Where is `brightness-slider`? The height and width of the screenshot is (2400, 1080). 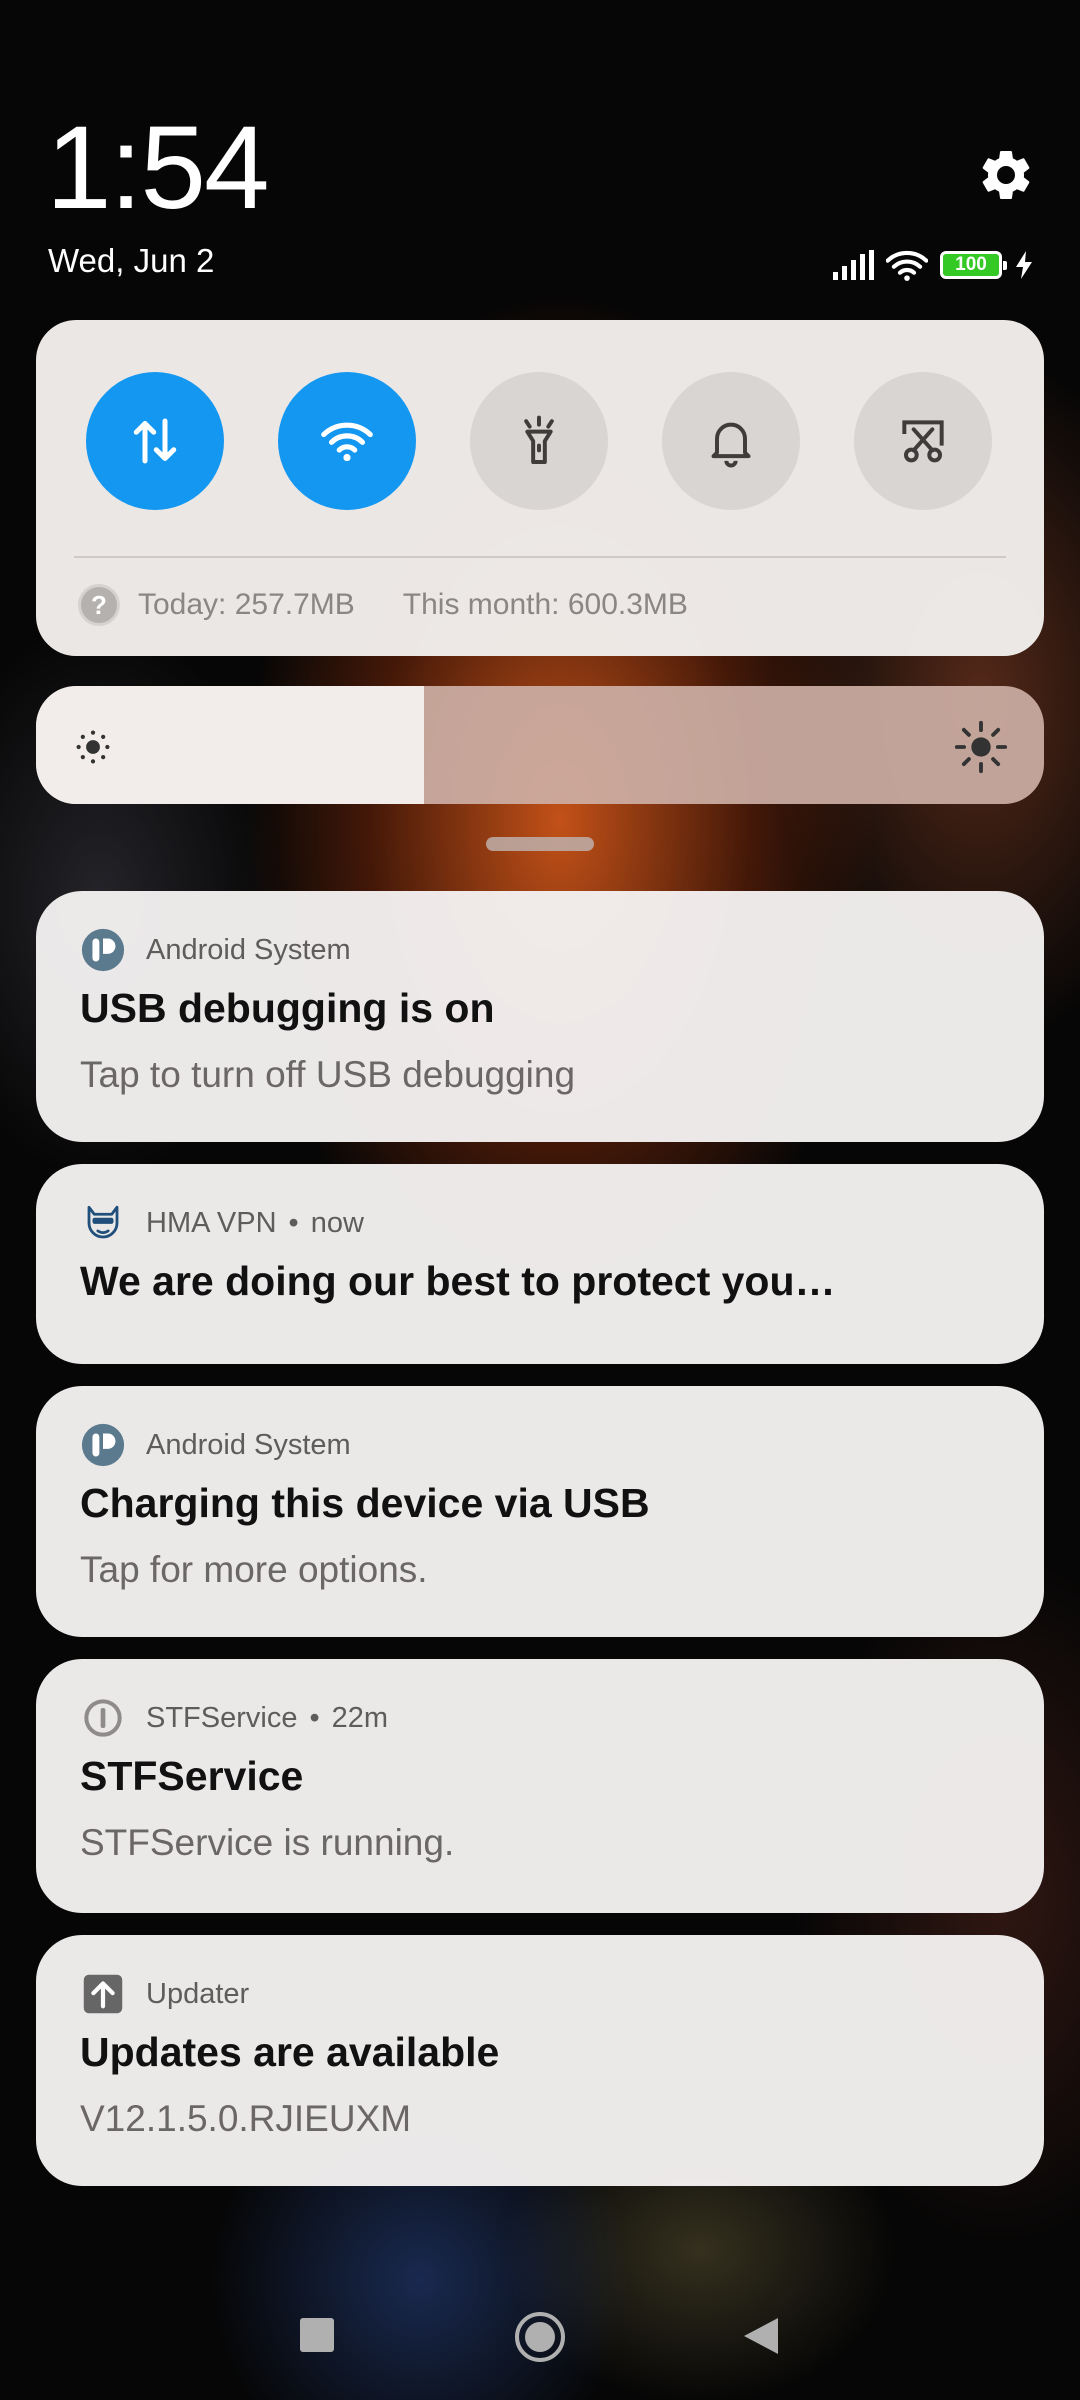
brightness-slider is located at coordinates (540, 745).